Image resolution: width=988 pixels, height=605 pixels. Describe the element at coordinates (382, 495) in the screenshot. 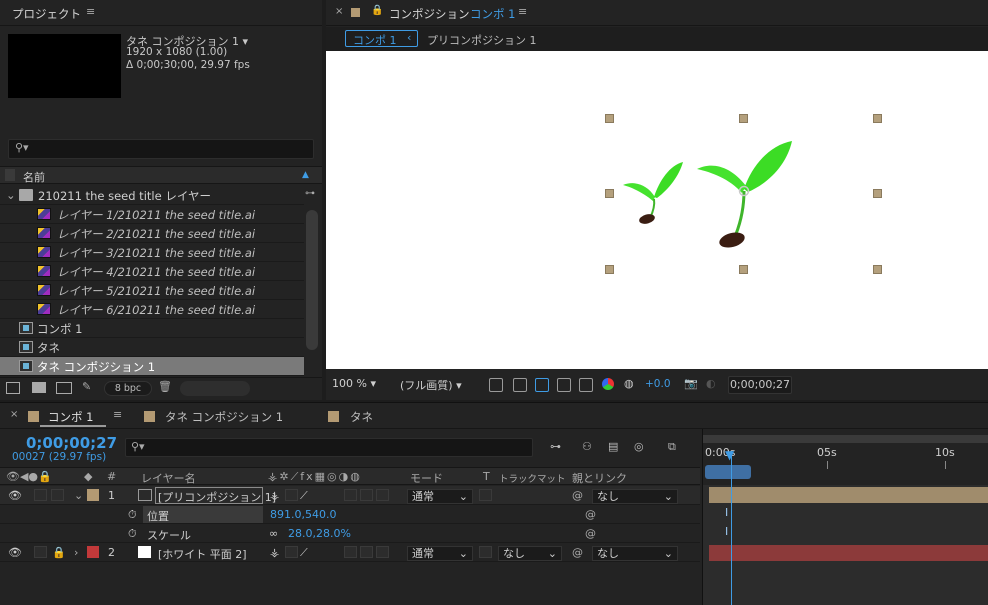

I see `motion-blur-switch` at that location.